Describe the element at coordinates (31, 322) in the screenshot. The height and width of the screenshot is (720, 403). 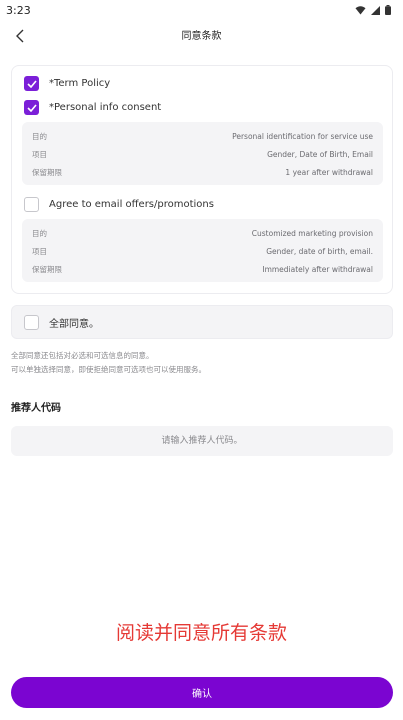
I see `agree-all-checkbox` at that location.